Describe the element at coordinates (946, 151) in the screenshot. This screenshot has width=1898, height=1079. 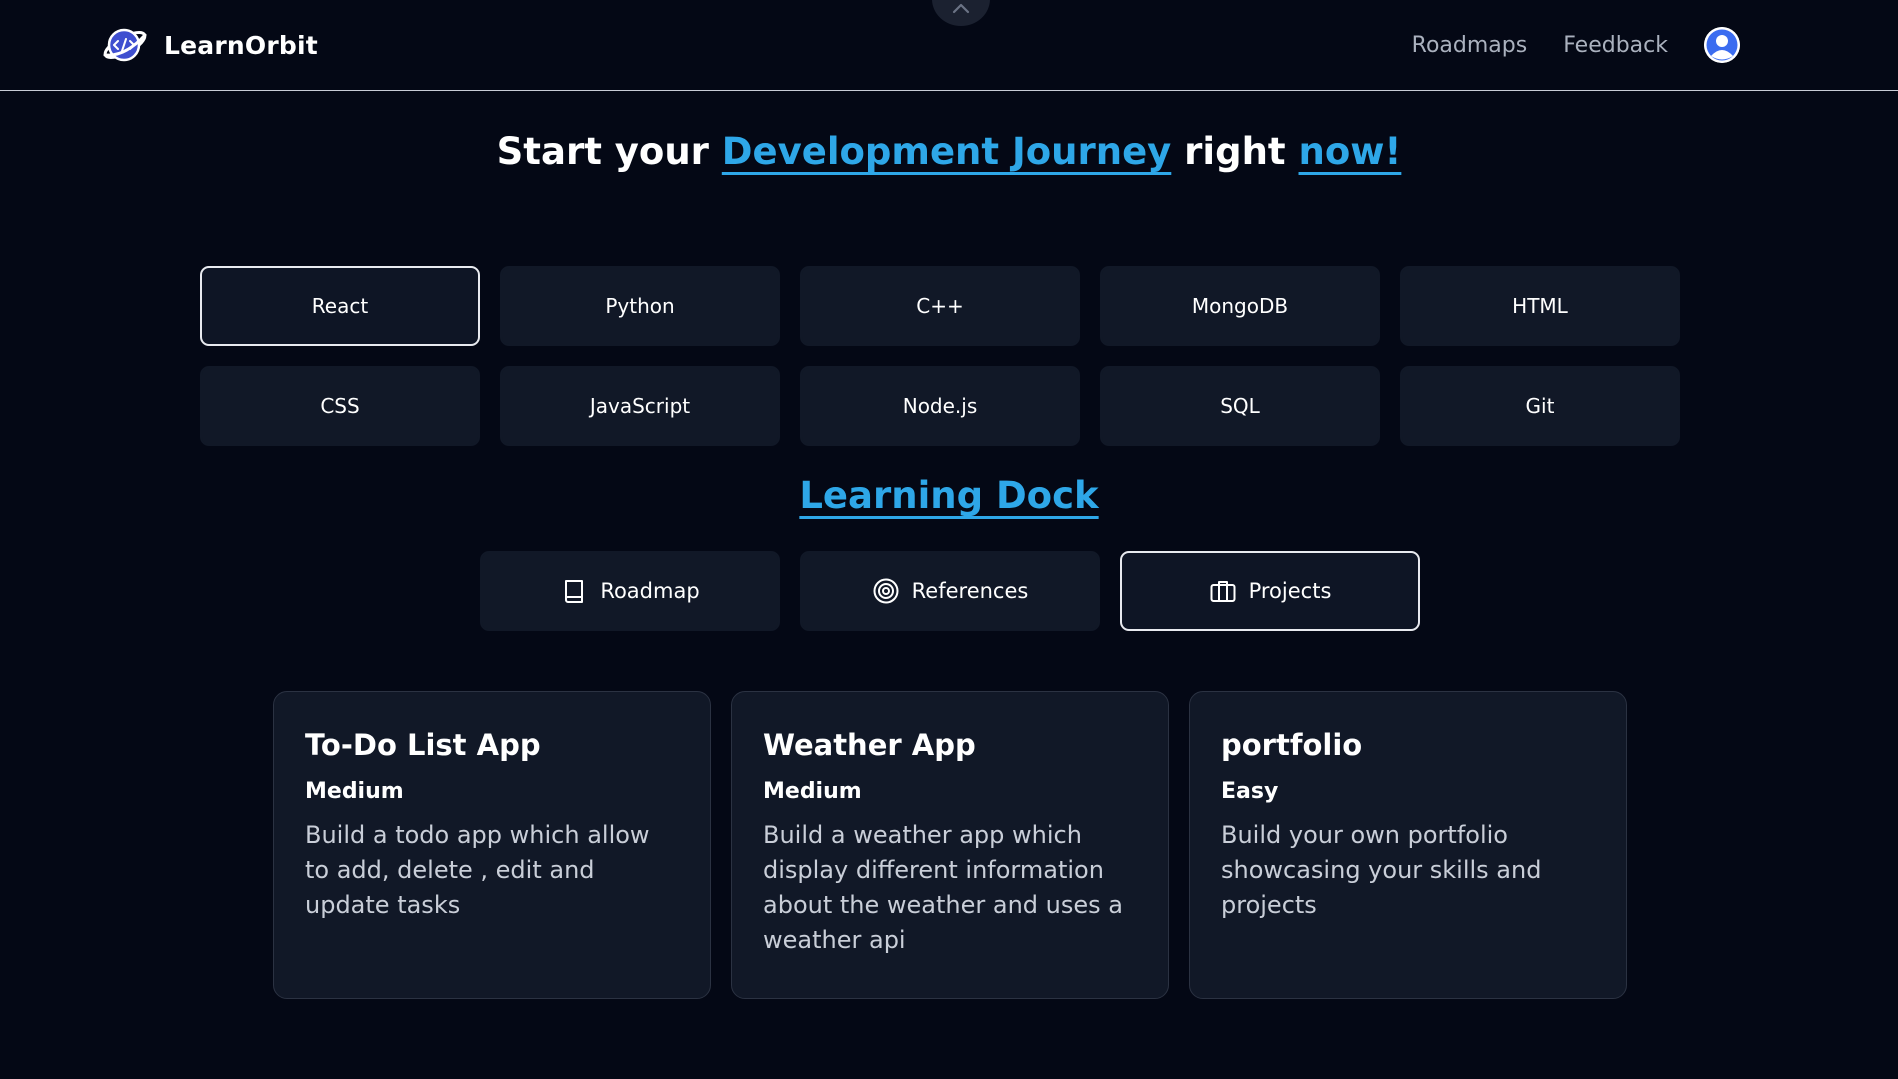
I see `hero-highlight-development-journey: Development Journey` at that location.